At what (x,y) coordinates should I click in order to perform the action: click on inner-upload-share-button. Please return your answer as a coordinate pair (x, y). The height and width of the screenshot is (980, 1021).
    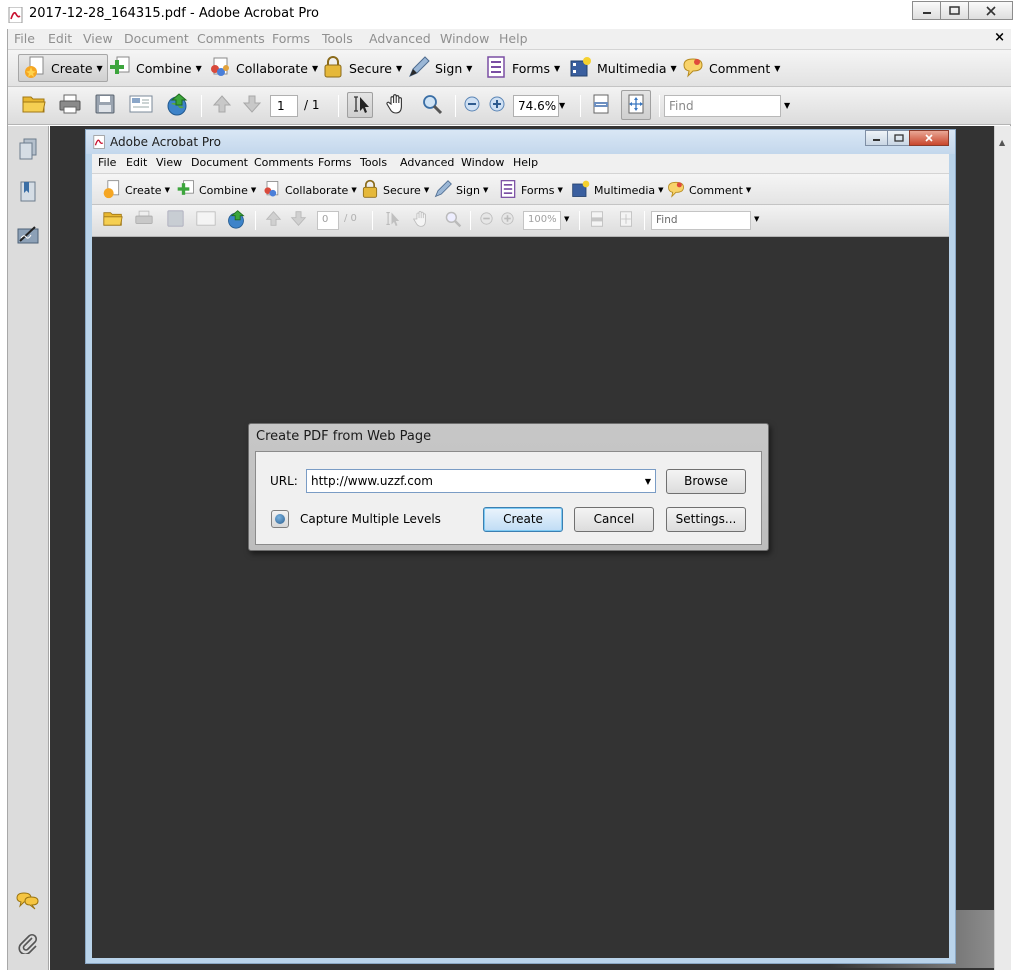
    Looking at the image, I should click on (236, 220).